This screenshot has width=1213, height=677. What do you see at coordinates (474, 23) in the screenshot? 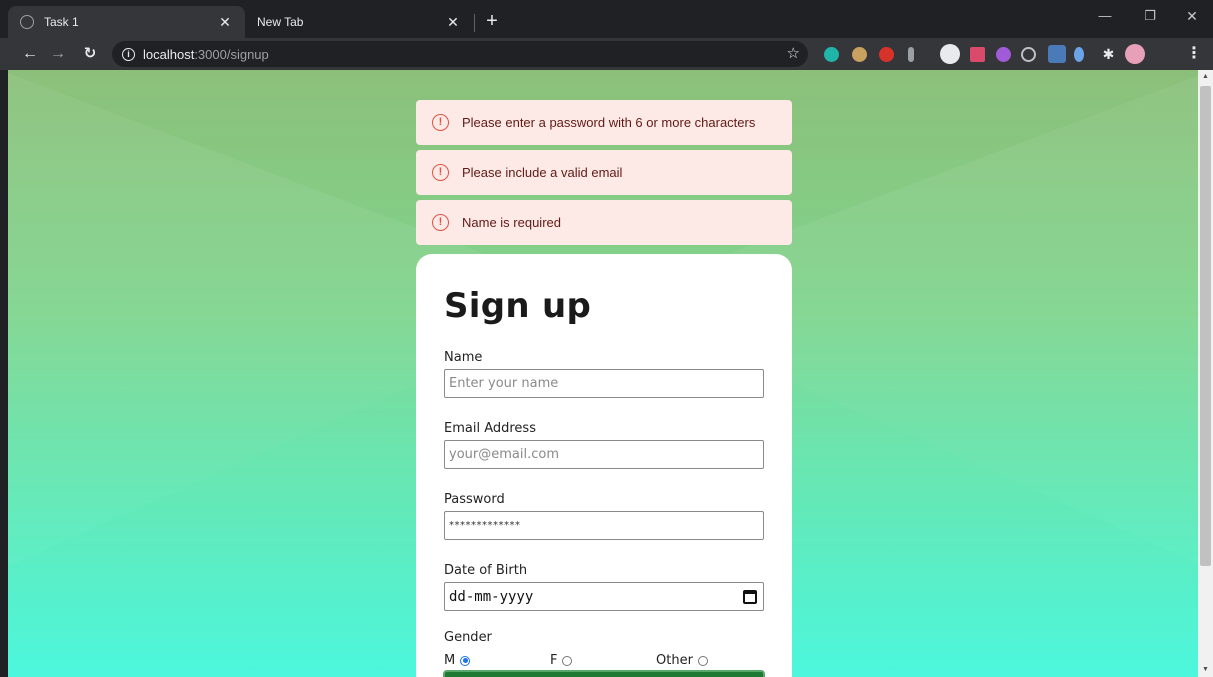
I see `tab-separator` at bounding box center [474, 23].